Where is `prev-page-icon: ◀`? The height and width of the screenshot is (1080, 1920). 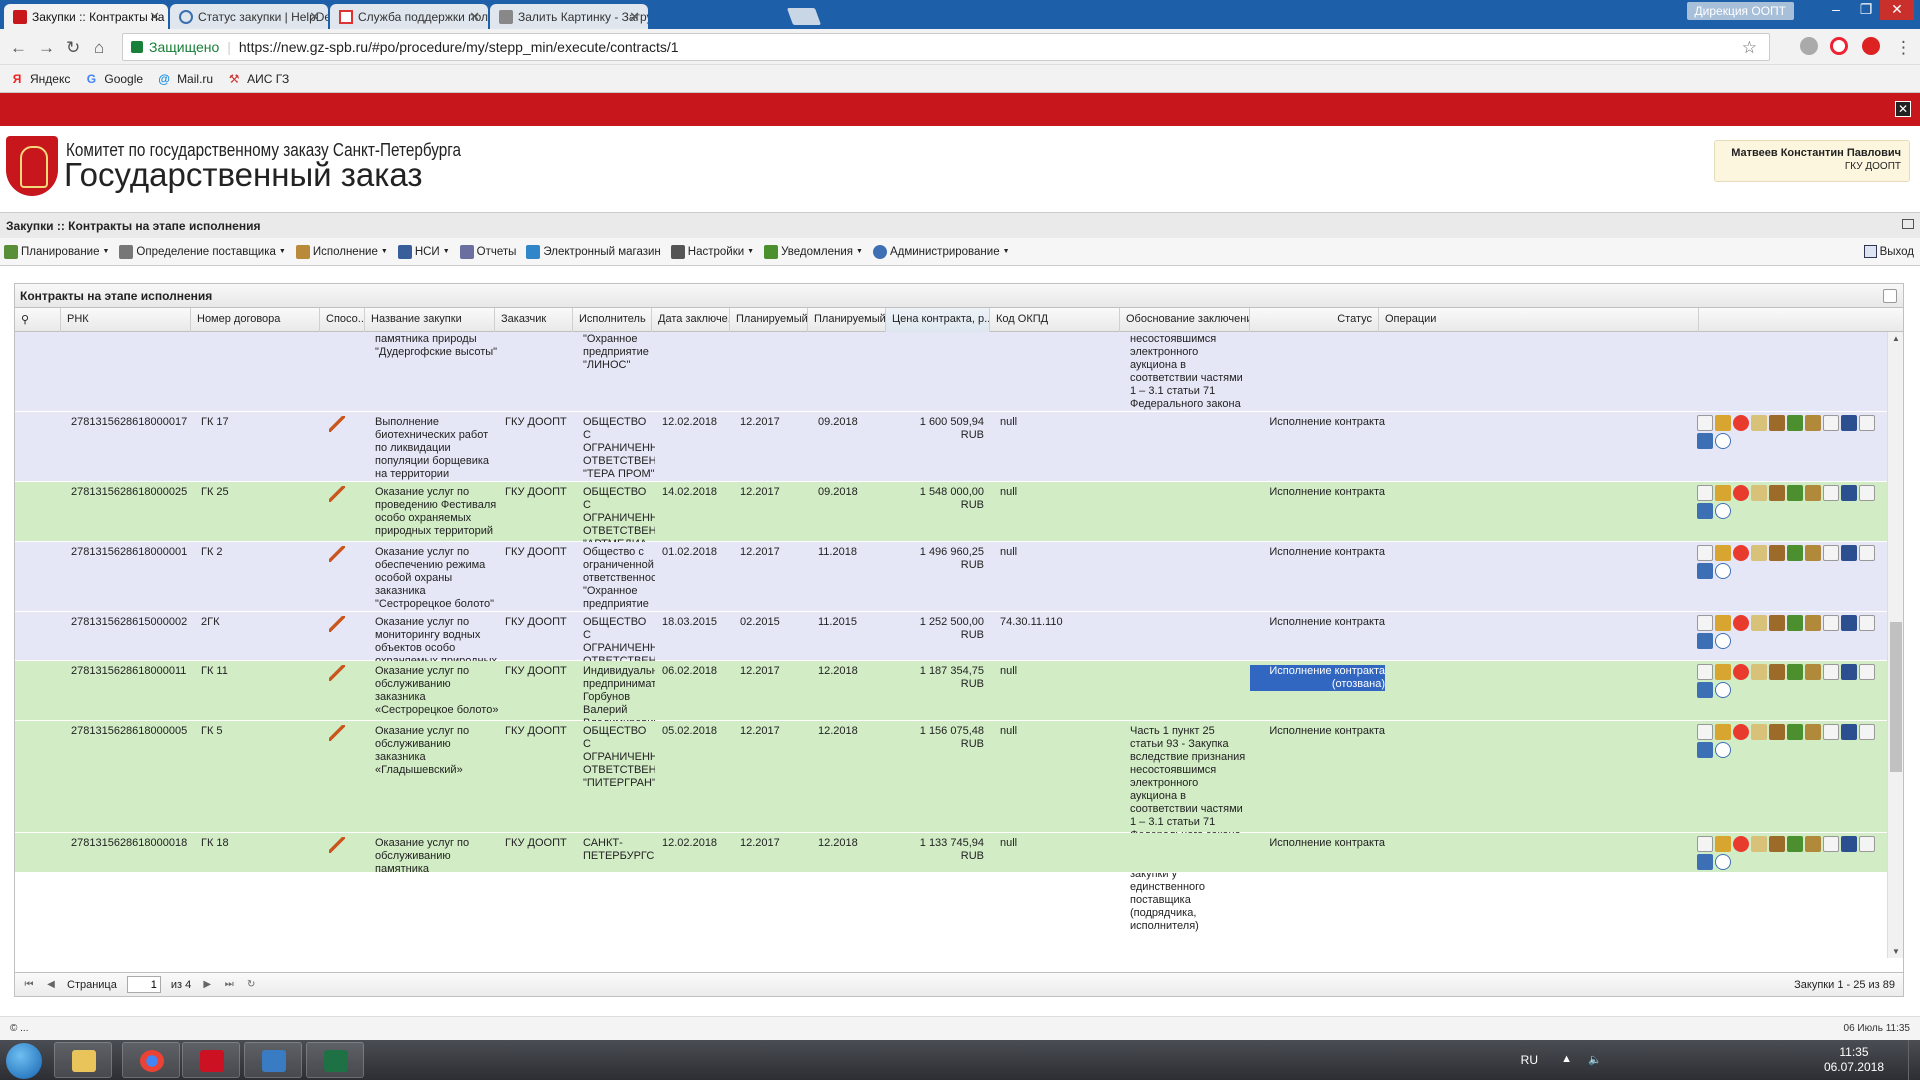 prev-page-icon: ◀ is located at coordinates (51, 985).